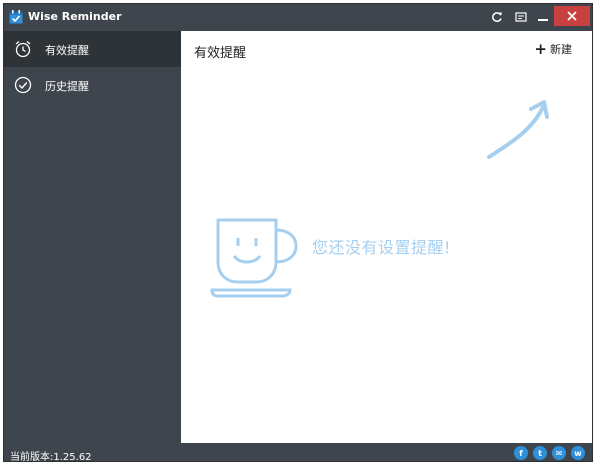  I want to click on new-reminder-button: + 新建, so click(553, 49).